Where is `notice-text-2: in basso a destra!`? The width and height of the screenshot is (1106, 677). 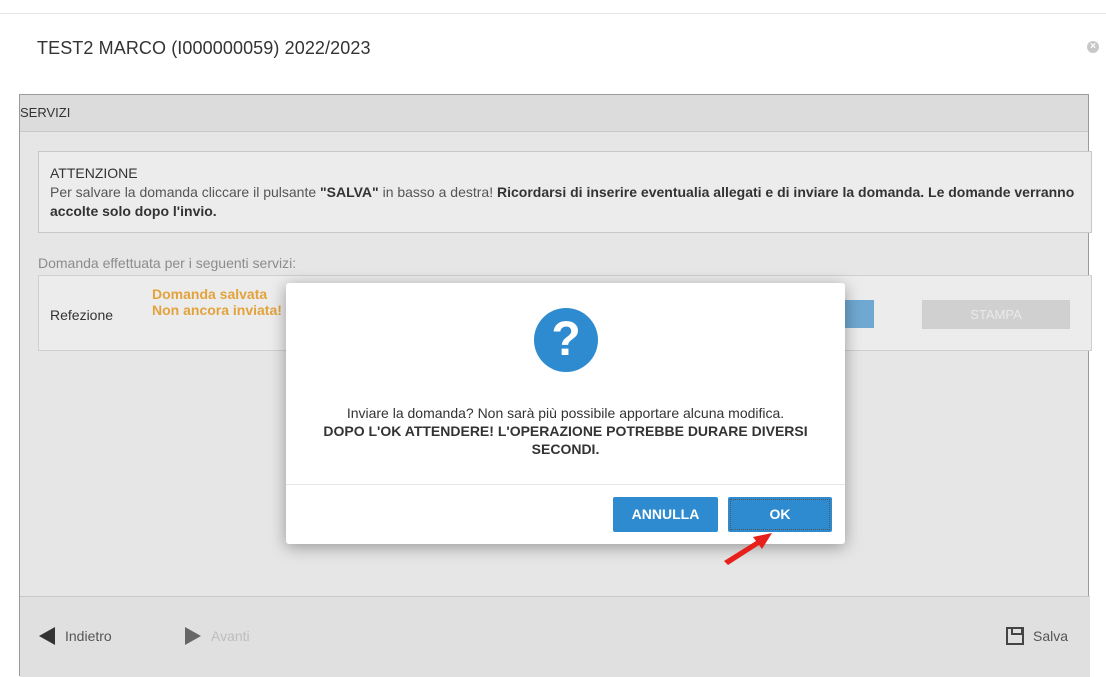
notice-text-2: in basso a destra! is located at coordinates (437, 192).